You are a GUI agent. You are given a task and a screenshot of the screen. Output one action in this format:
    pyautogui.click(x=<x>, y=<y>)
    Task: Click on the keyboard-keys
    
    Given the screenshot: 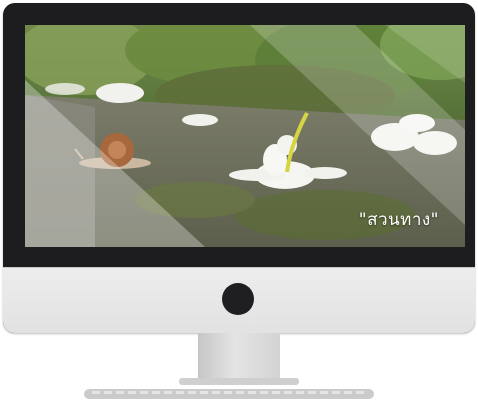 What is the action you would take?
    pyautogui.click(x=229, y=392)
    